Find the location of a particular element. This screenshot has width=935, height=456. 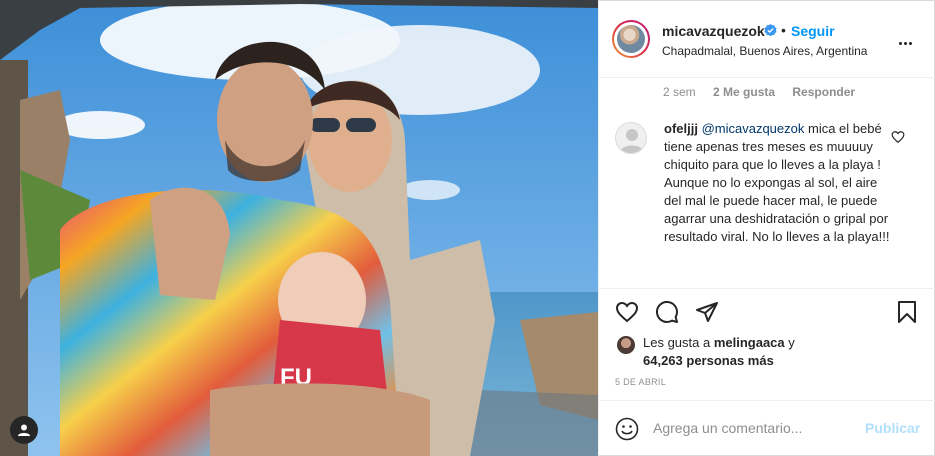

comment-heart-icon is located at coordinates (898, 137).